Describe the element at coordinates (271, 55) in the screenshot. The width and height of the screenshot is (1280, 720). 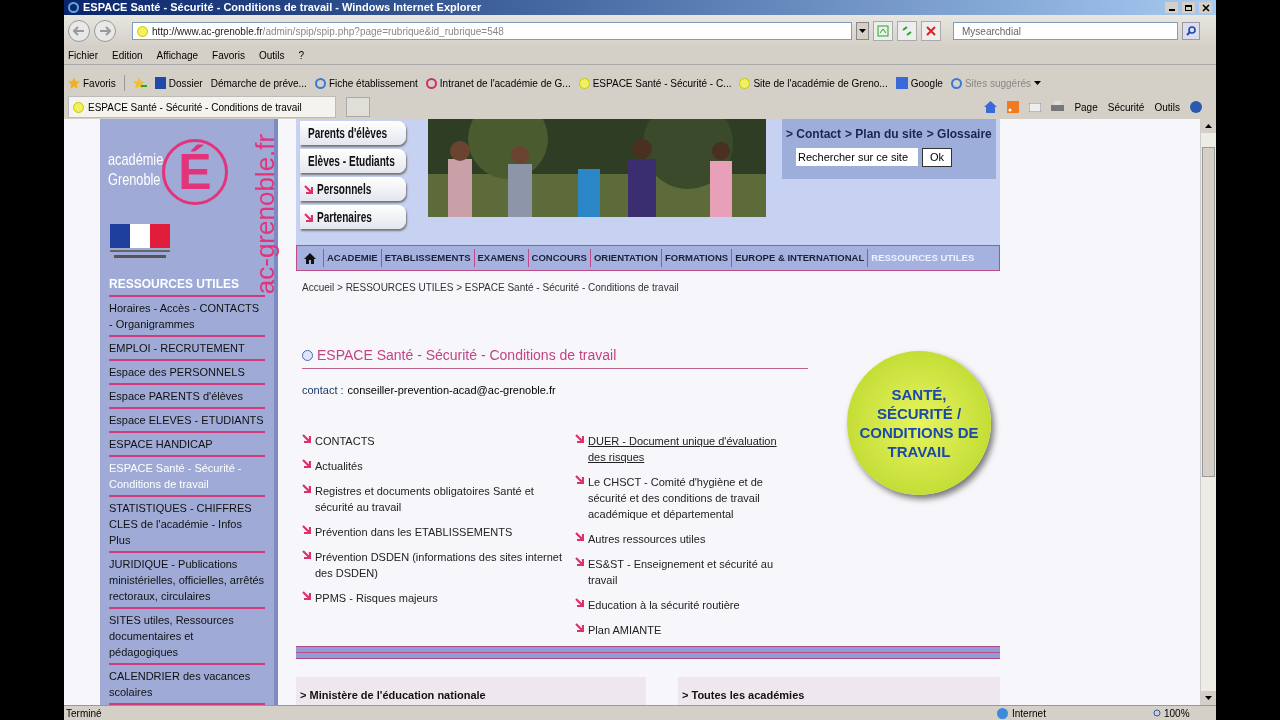
I see `menu-item: Outils` at that location.